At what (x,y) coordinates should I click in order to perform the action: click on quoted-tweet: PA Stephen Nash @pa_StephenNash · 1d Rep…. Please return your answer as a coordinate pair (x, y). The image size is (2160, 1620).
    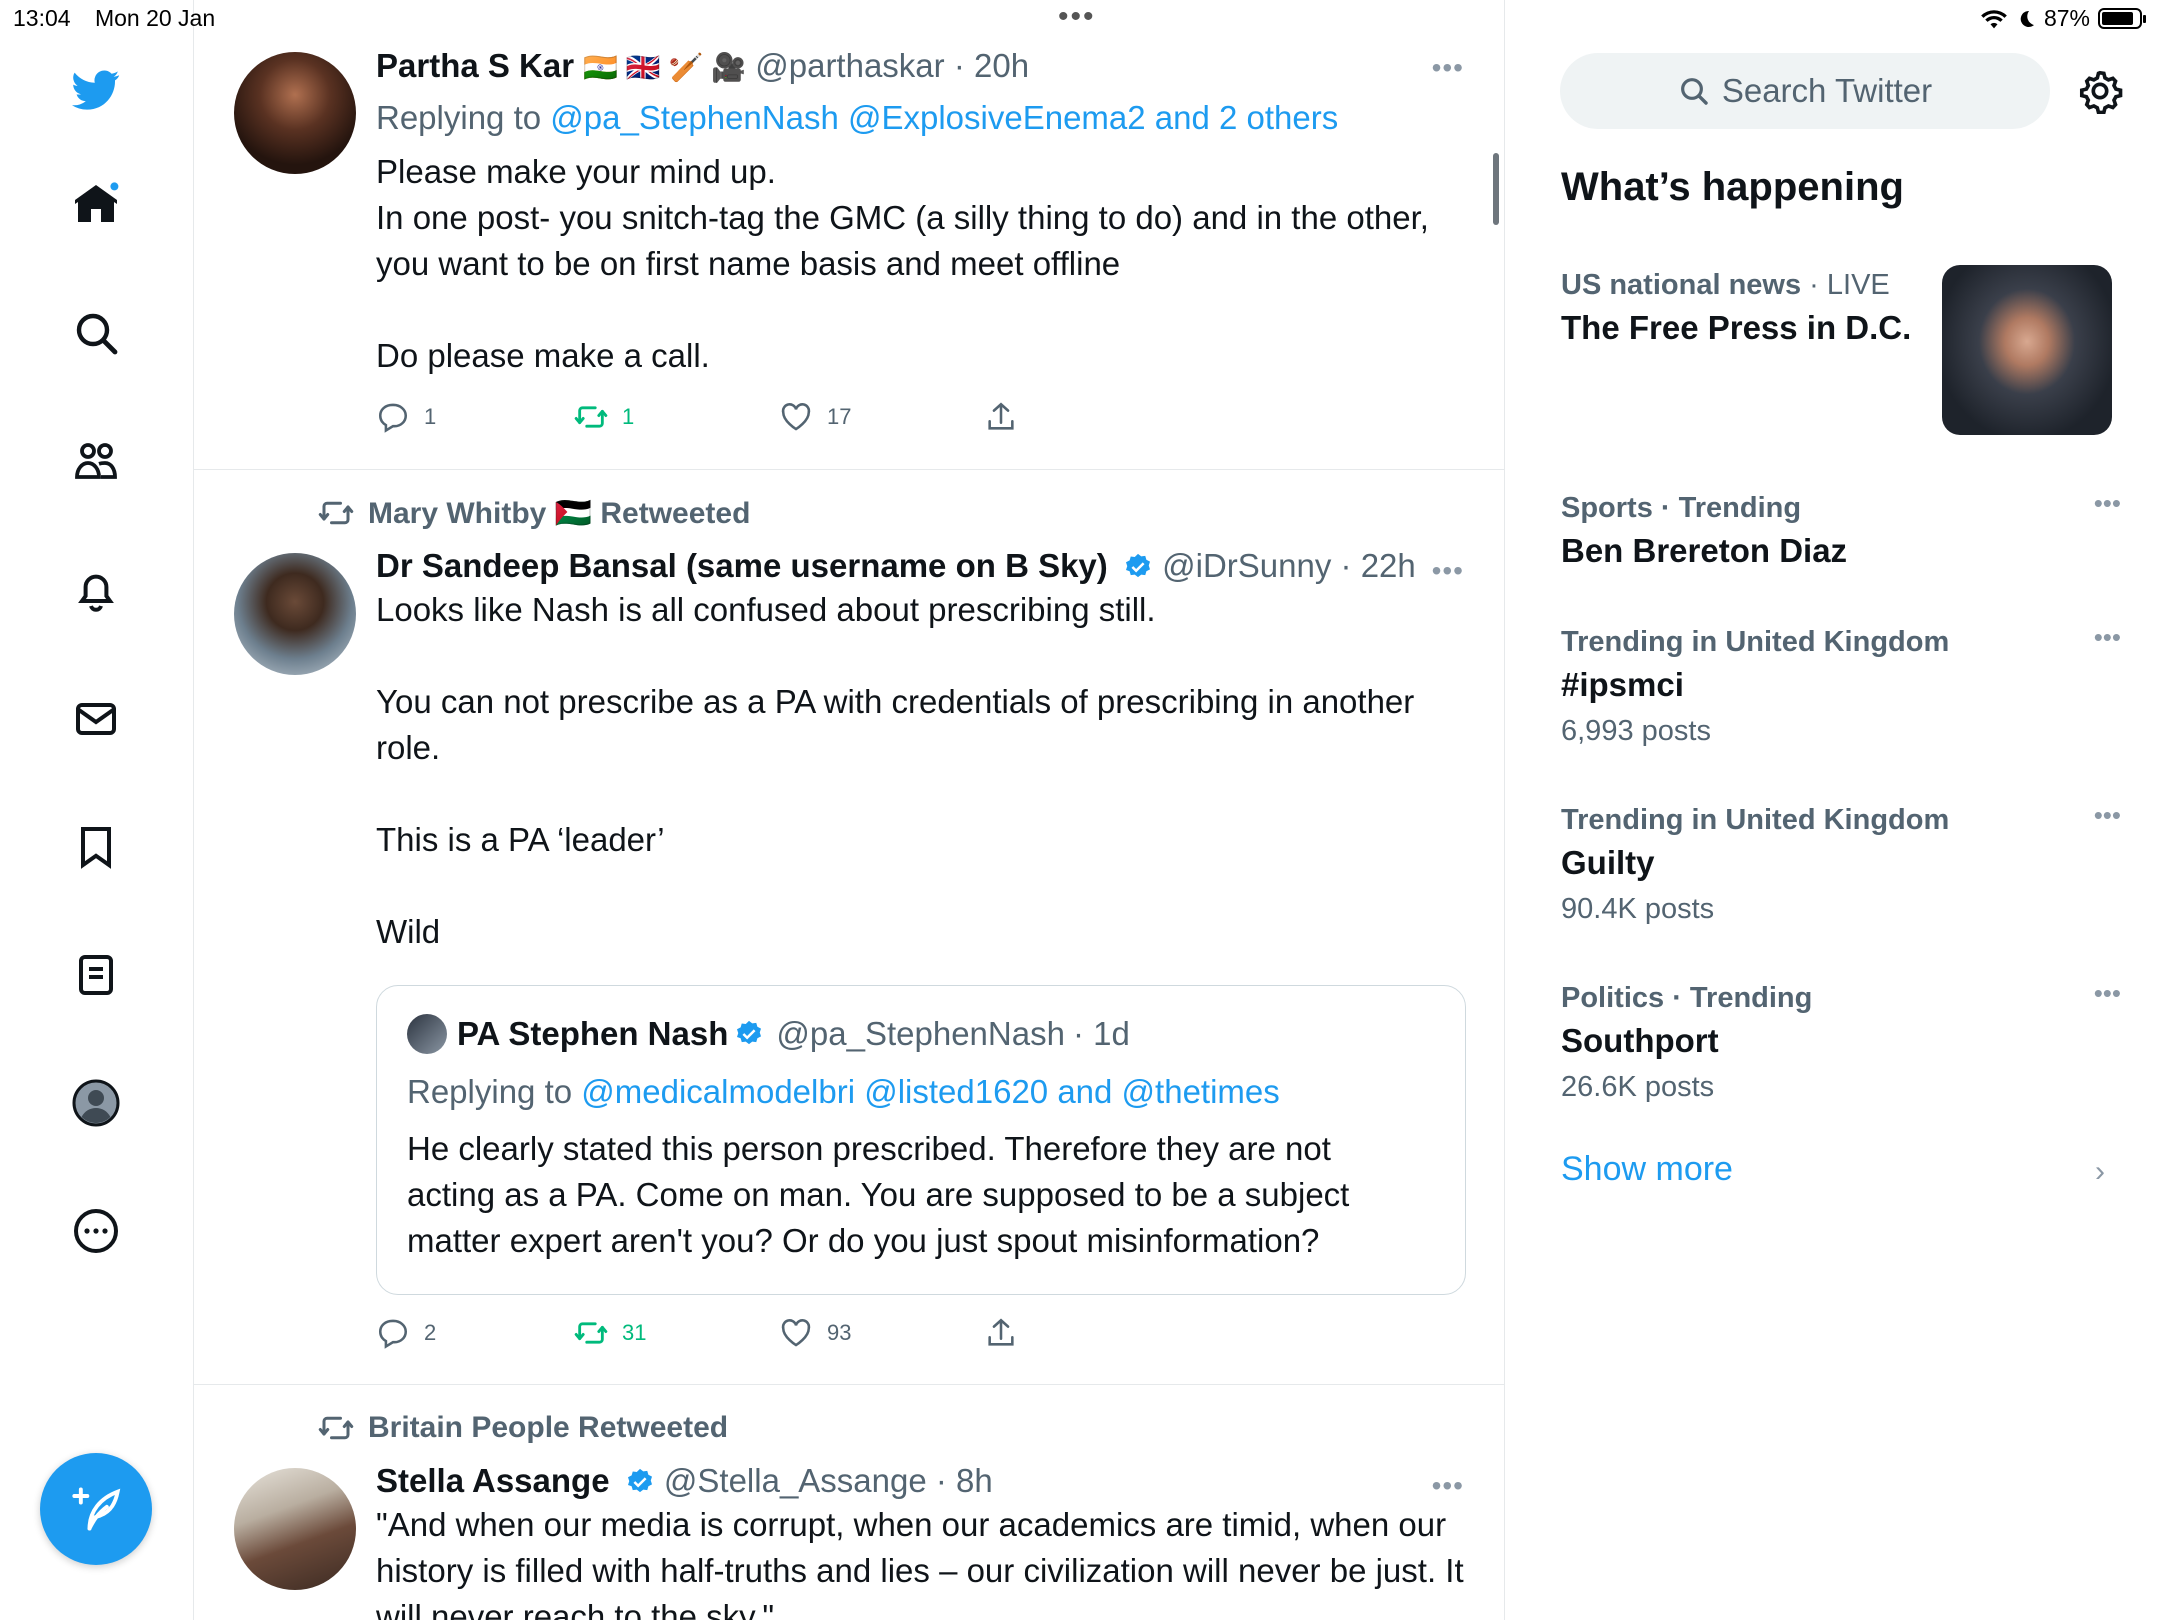
    Looking at the image, I should click on (921, 1140).